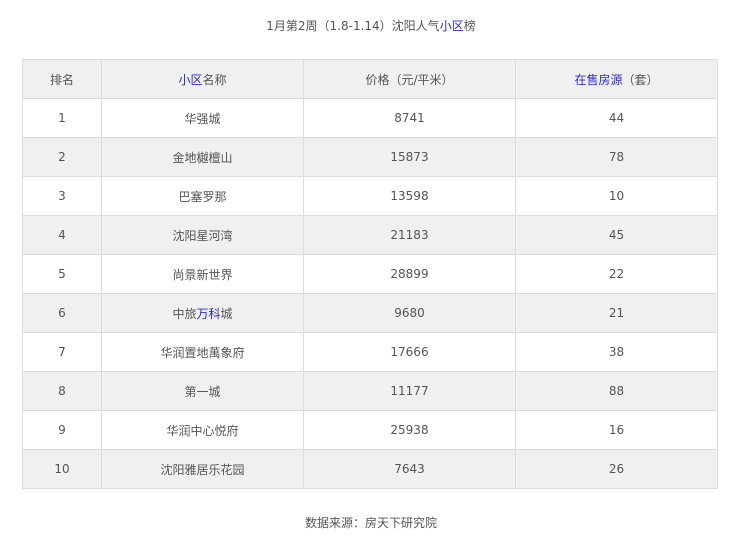  Describe the element at coordinates (409, 118) in the screenshot. I see `cell-price: 8741` at that location.